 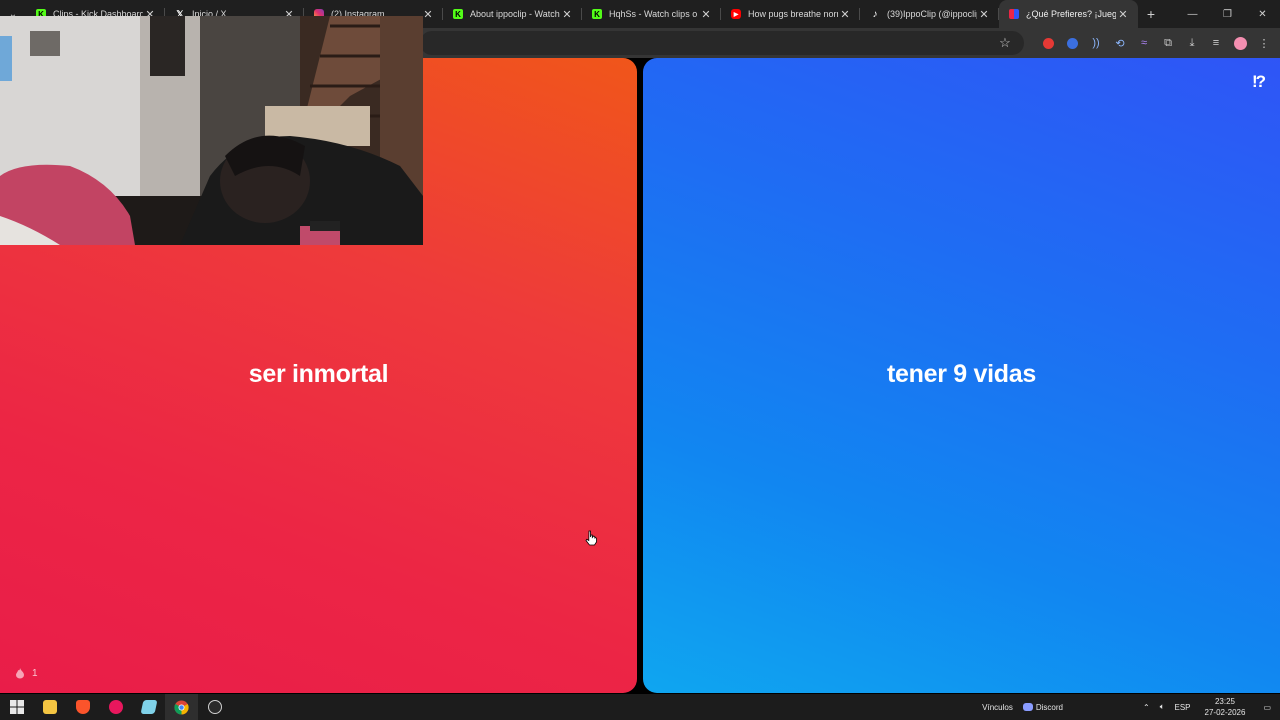 I want to click on tab-hqhss-clips: K HqhSs - Watch clips o ✕, so click(x=651, y=14).